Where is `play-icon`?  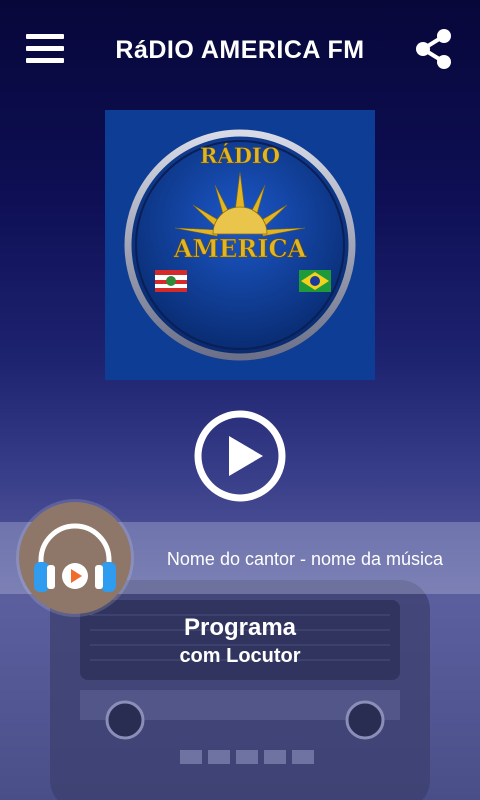 play-icon is located at coordinates (240, 456).